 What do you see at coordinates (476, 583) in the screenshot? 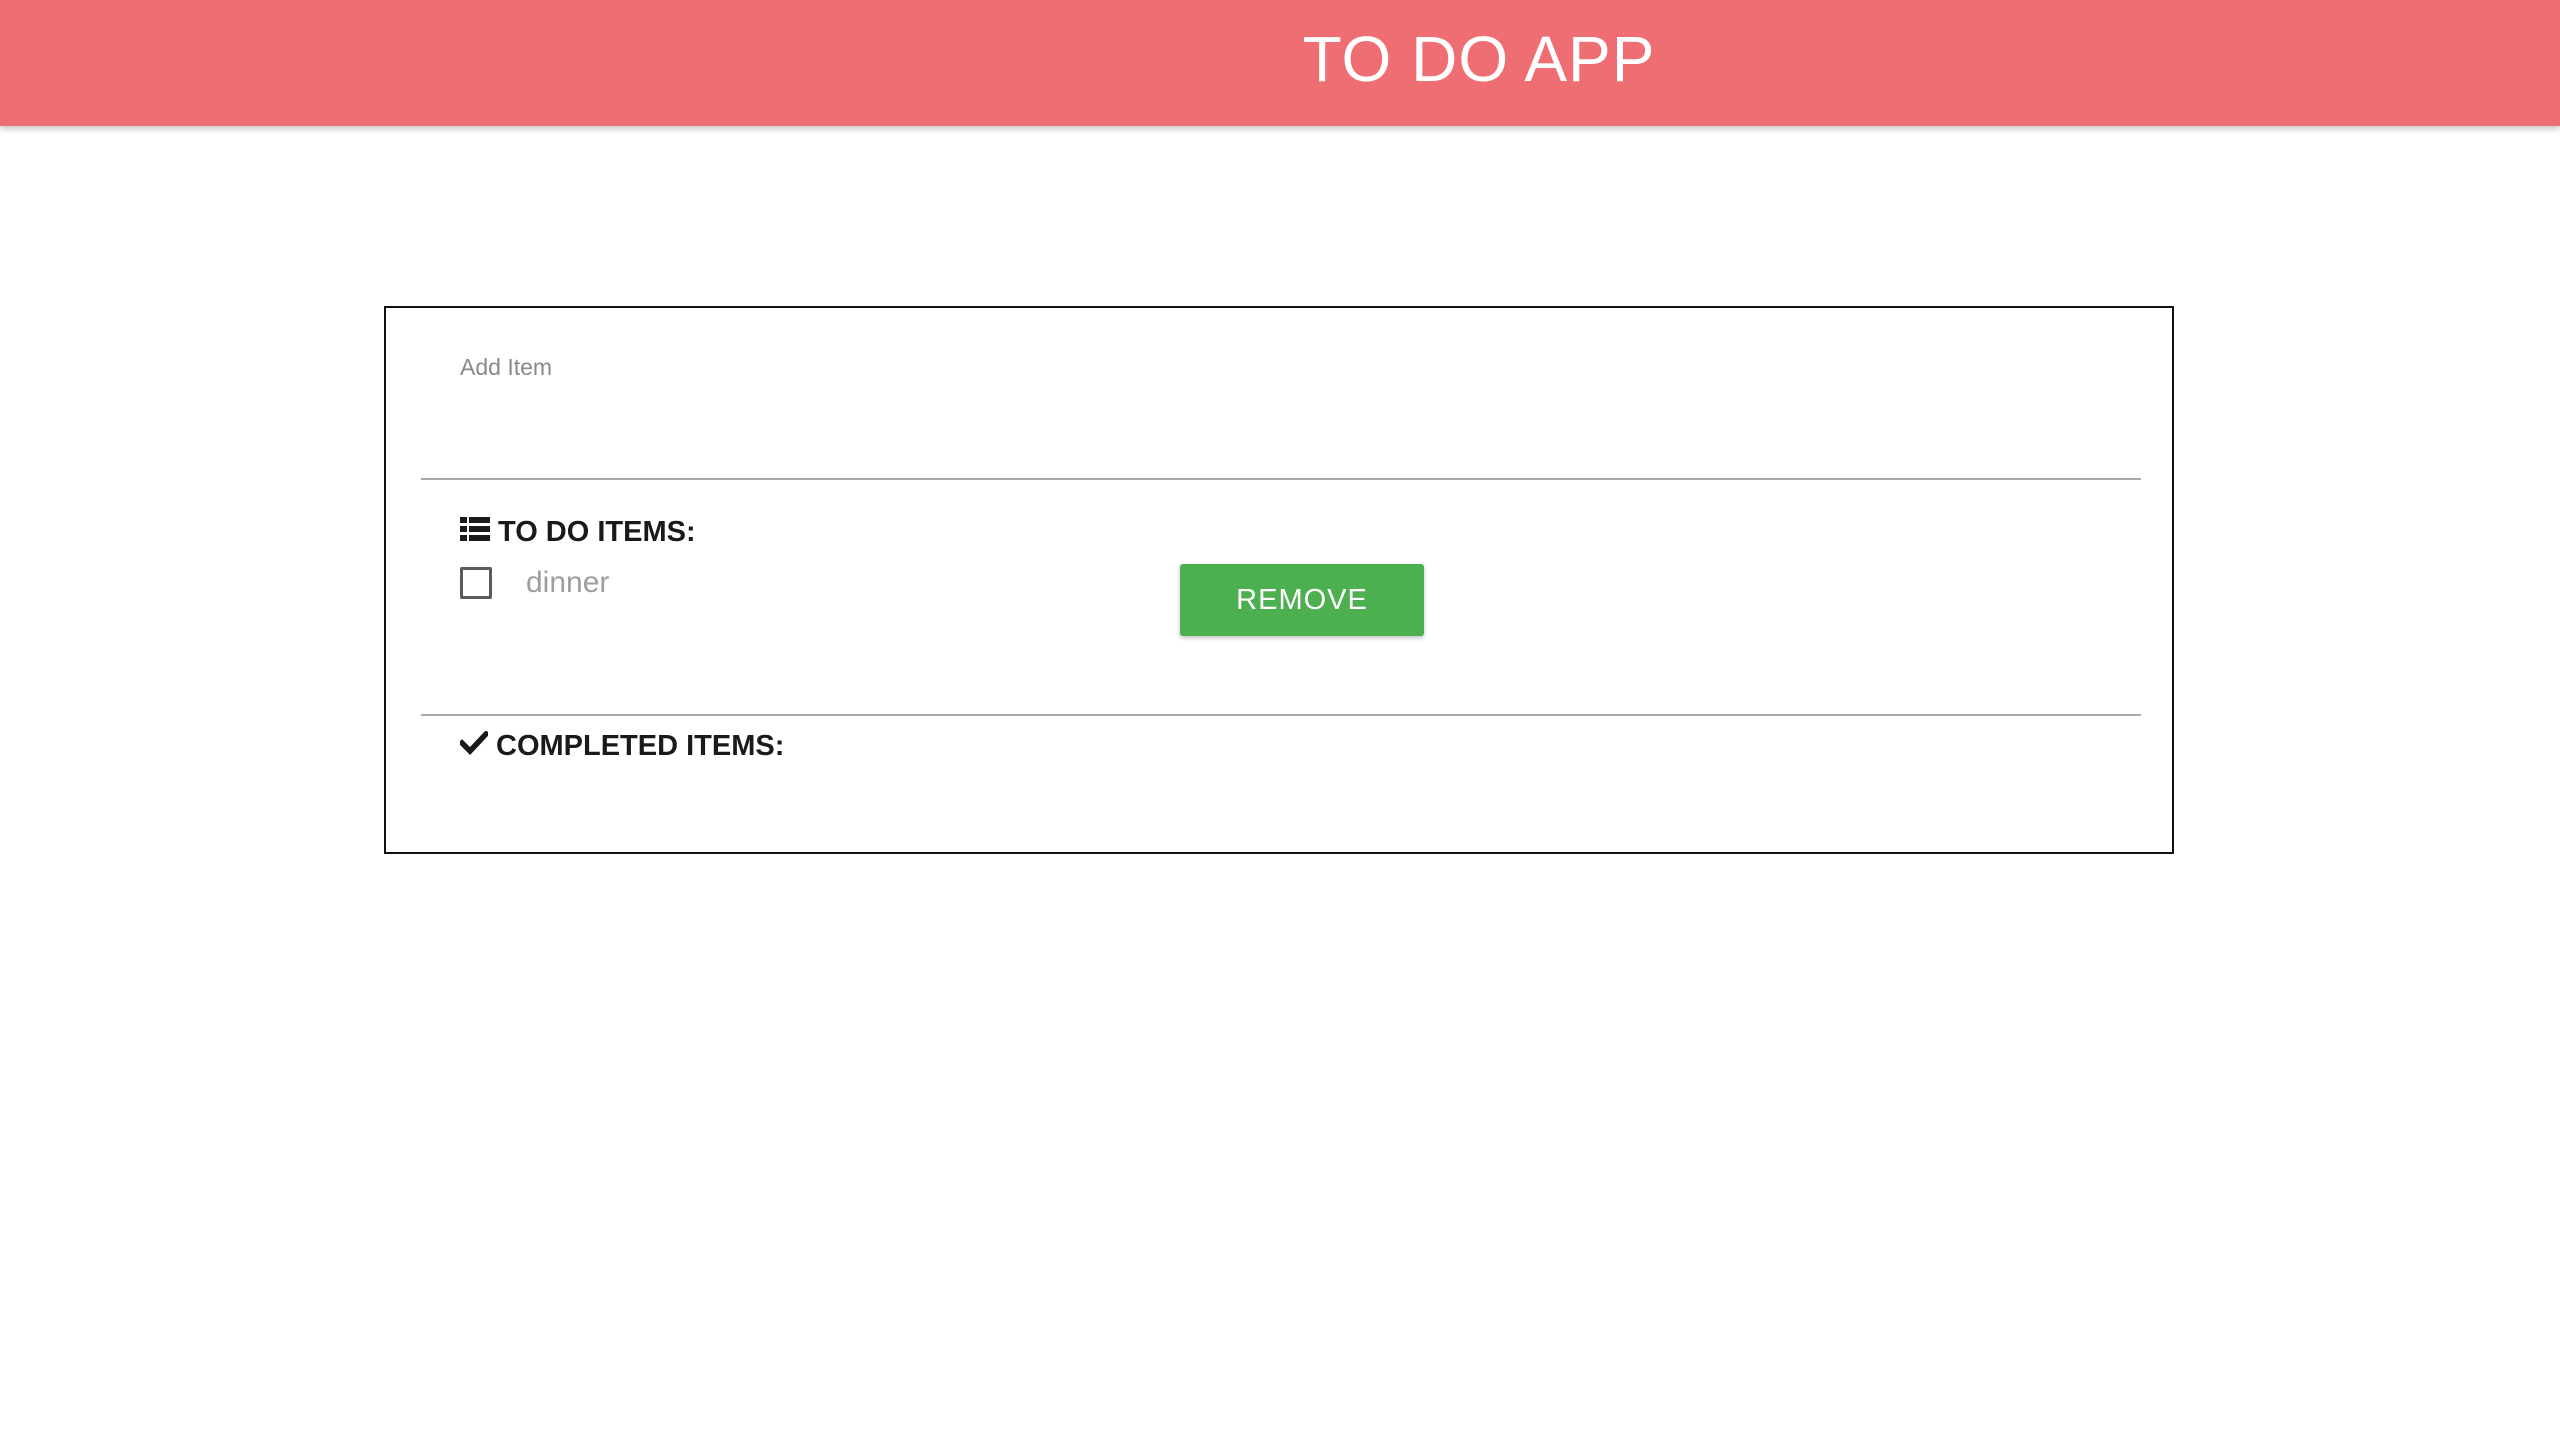
I see `todo-item-checkbox` at bounding box center [476, 583].